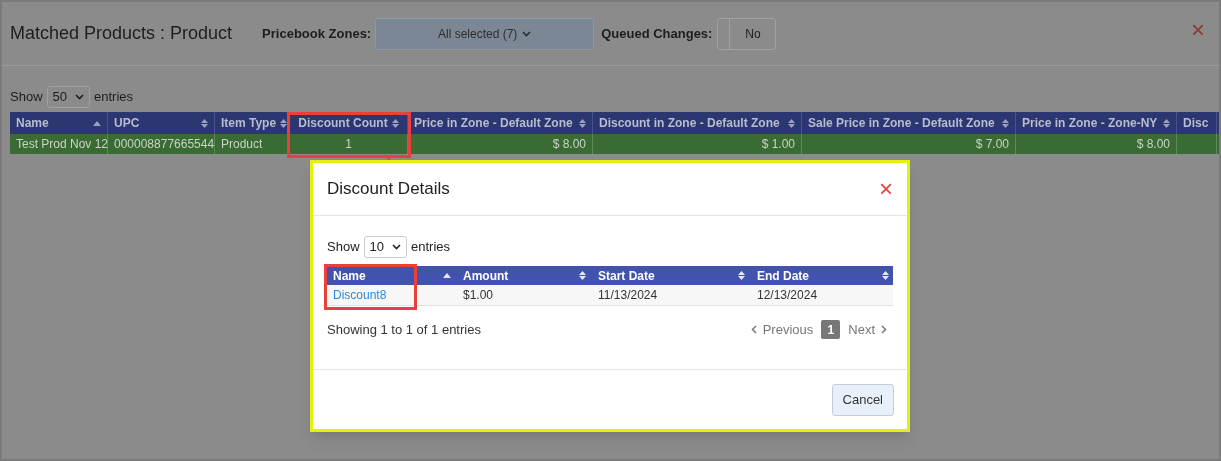 The image size is (1221, 461). I want to click on column-header: Start Date, so click(671, 275).